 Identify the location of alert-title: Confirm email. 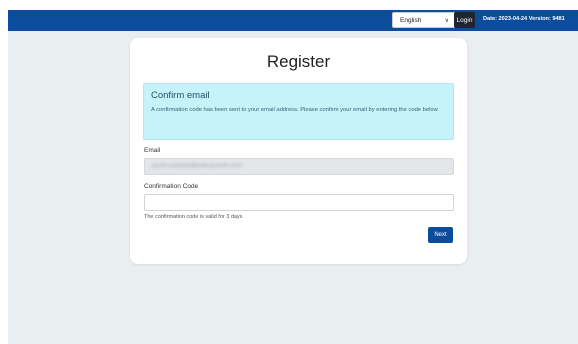
(180, 95).